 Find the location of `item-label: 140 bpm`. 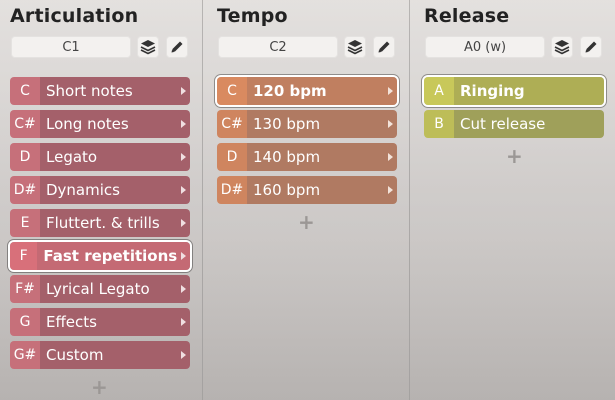

item-label: 140 bpm is located at coordinates (315, 157).